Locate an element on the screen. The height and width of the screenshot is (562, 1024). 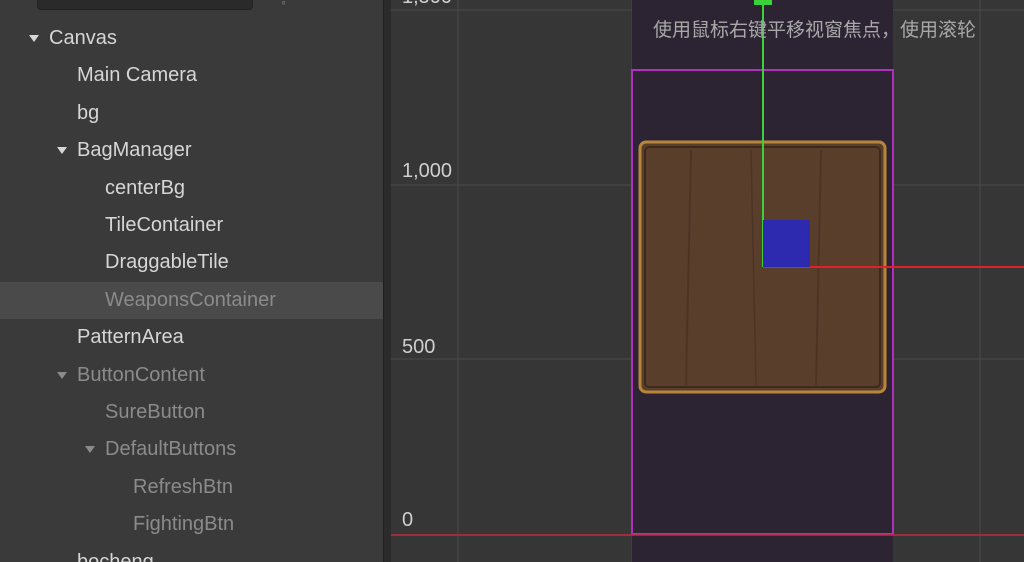
tree-node-label: centerBg is located at coordinates (145, 187).